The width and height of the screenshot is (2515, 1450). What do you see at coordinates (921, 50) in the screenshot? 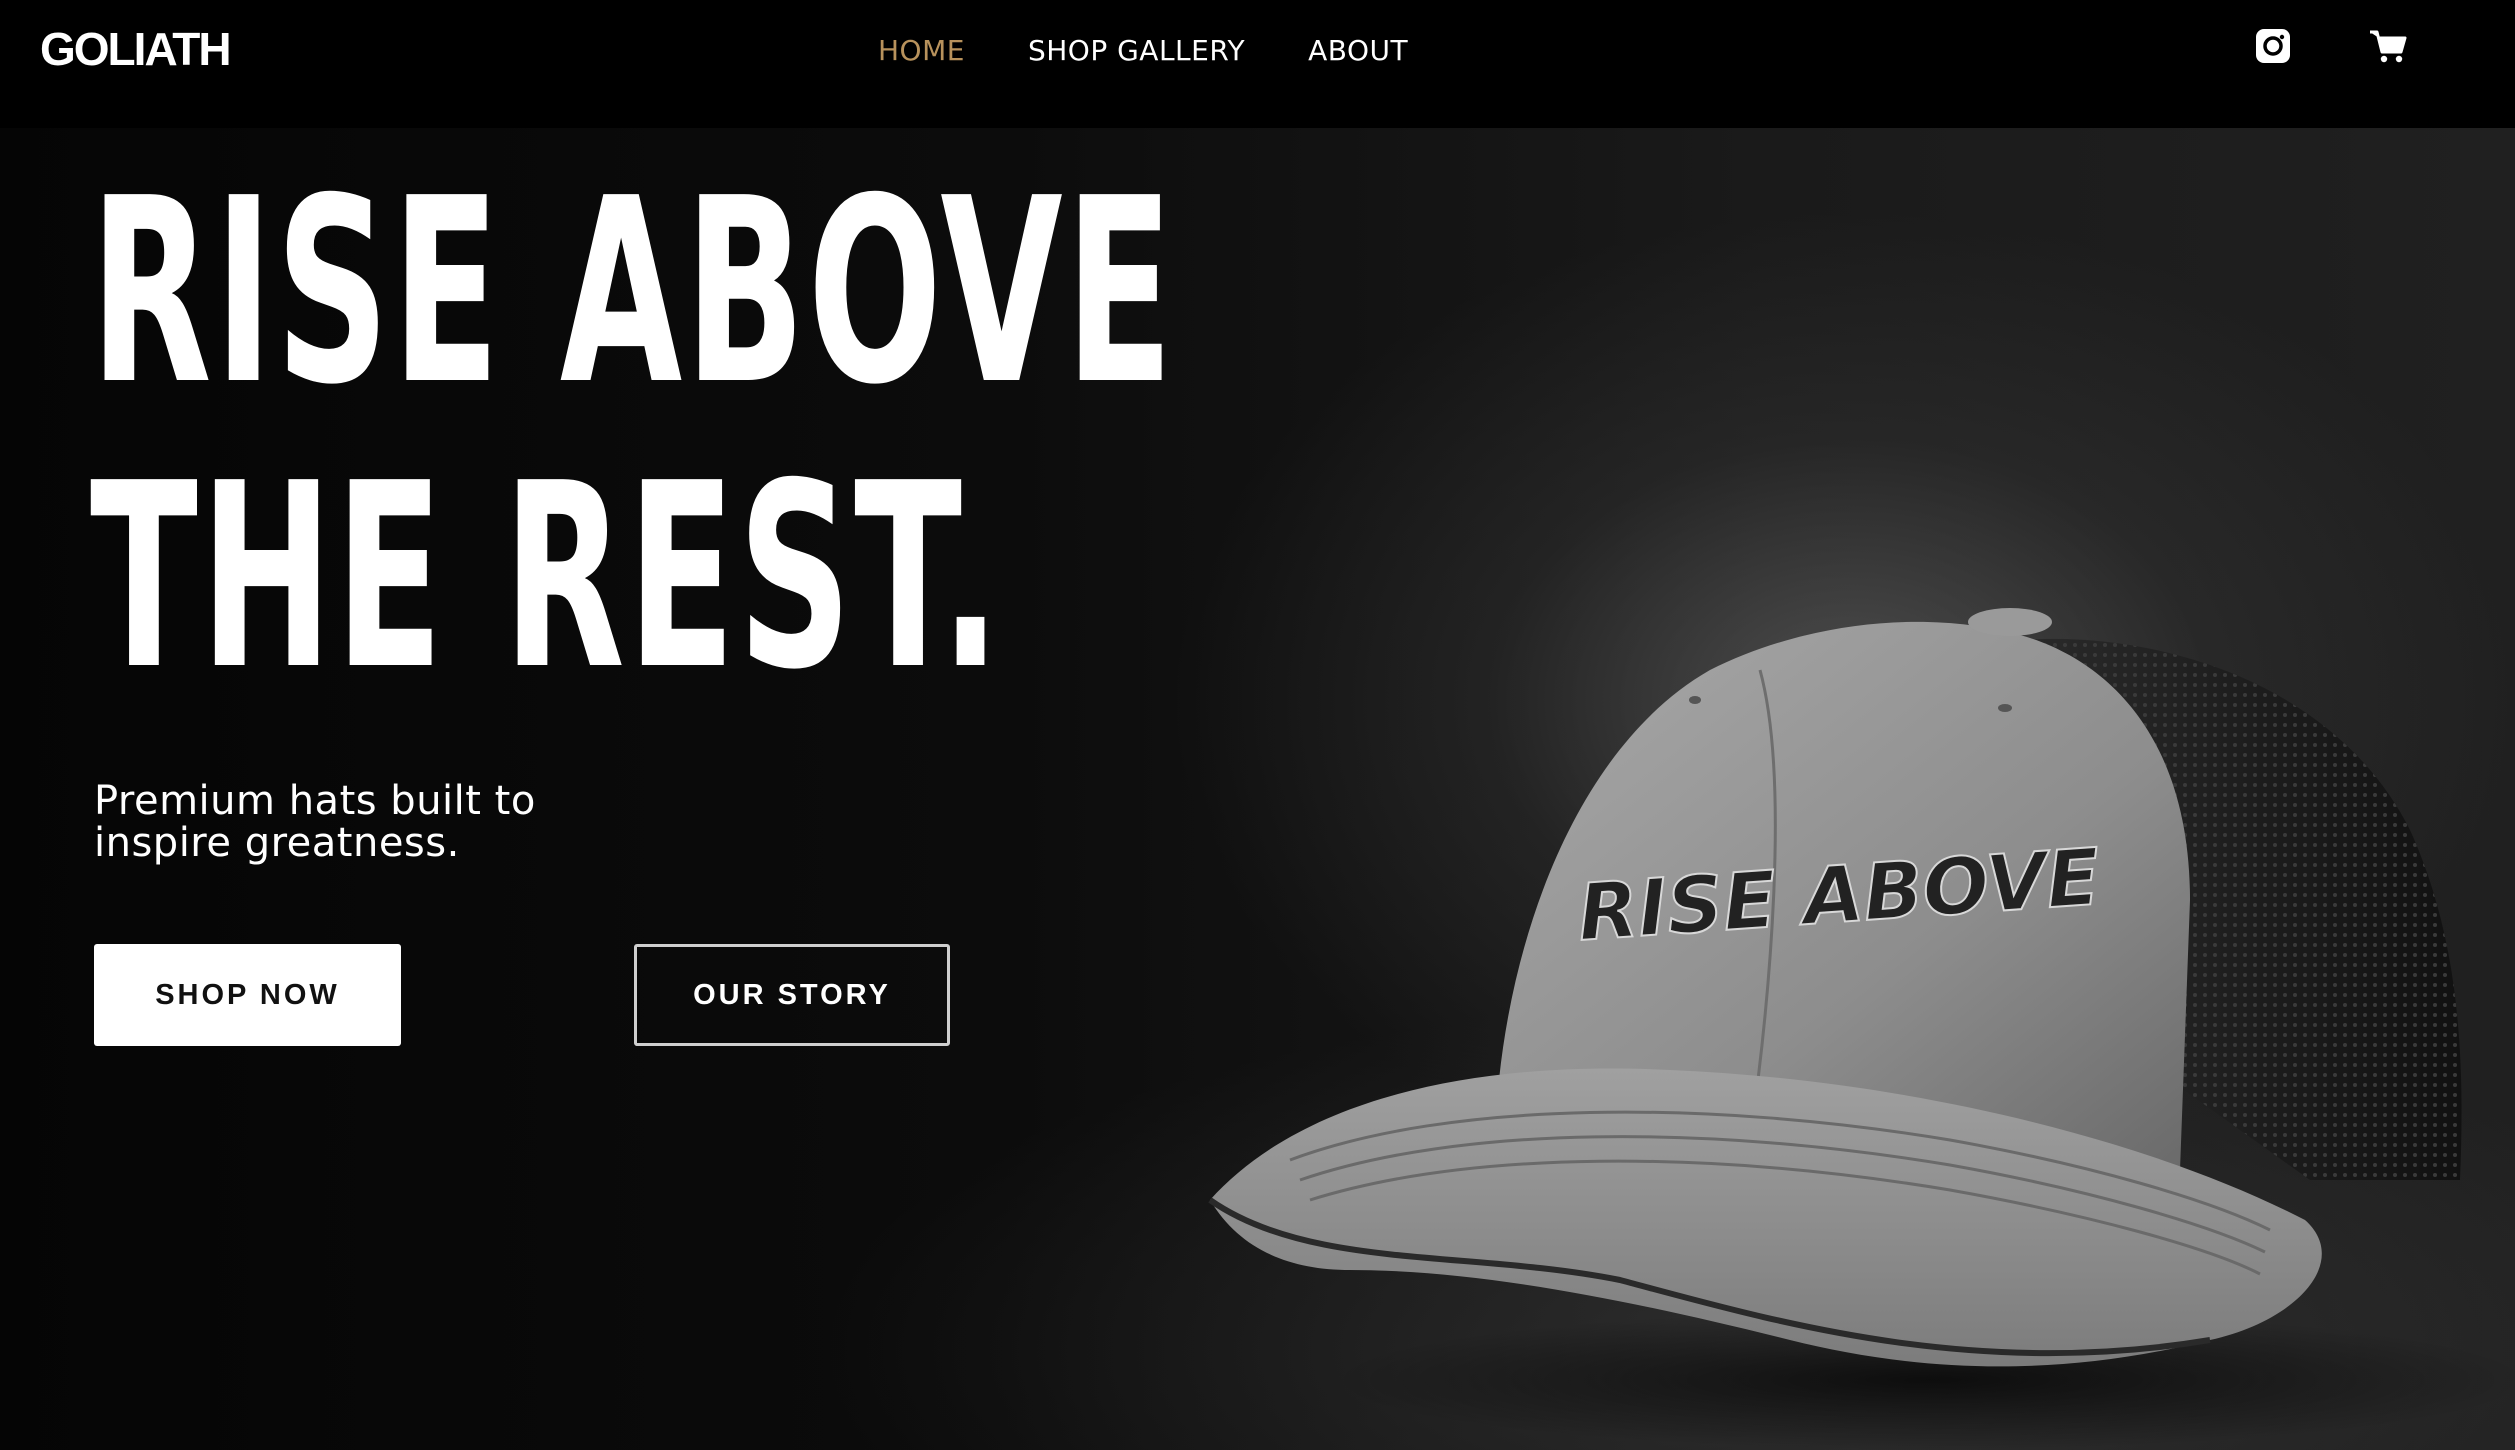
I see `nav-home: HOME` at bounding box center [921, 50].